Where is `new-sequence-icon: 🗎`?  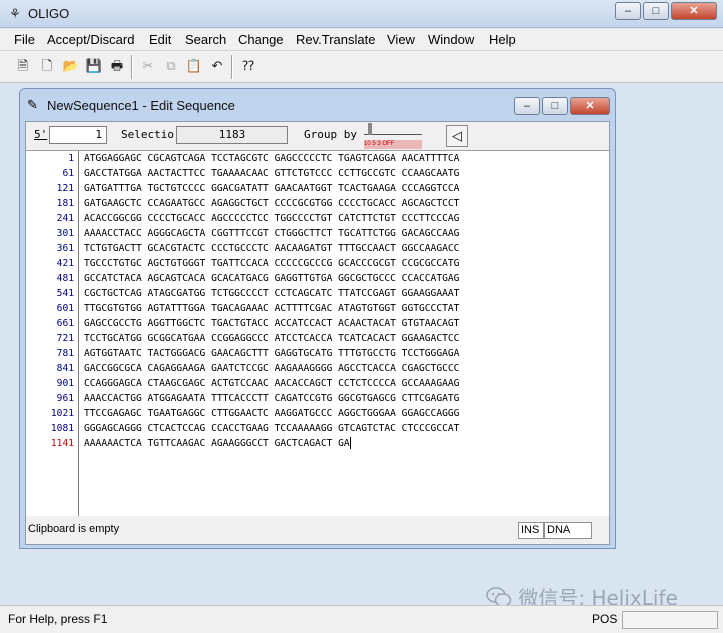 new-sequence-icon: 🗎 is located at coordinates (23, 66).